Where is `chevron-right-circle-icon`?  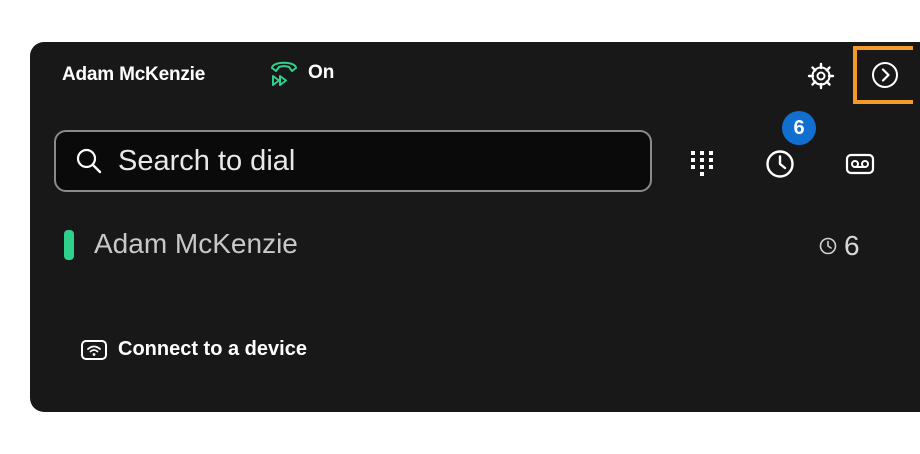
chevron-right-circle-icon is located at coordinates (885, 75).